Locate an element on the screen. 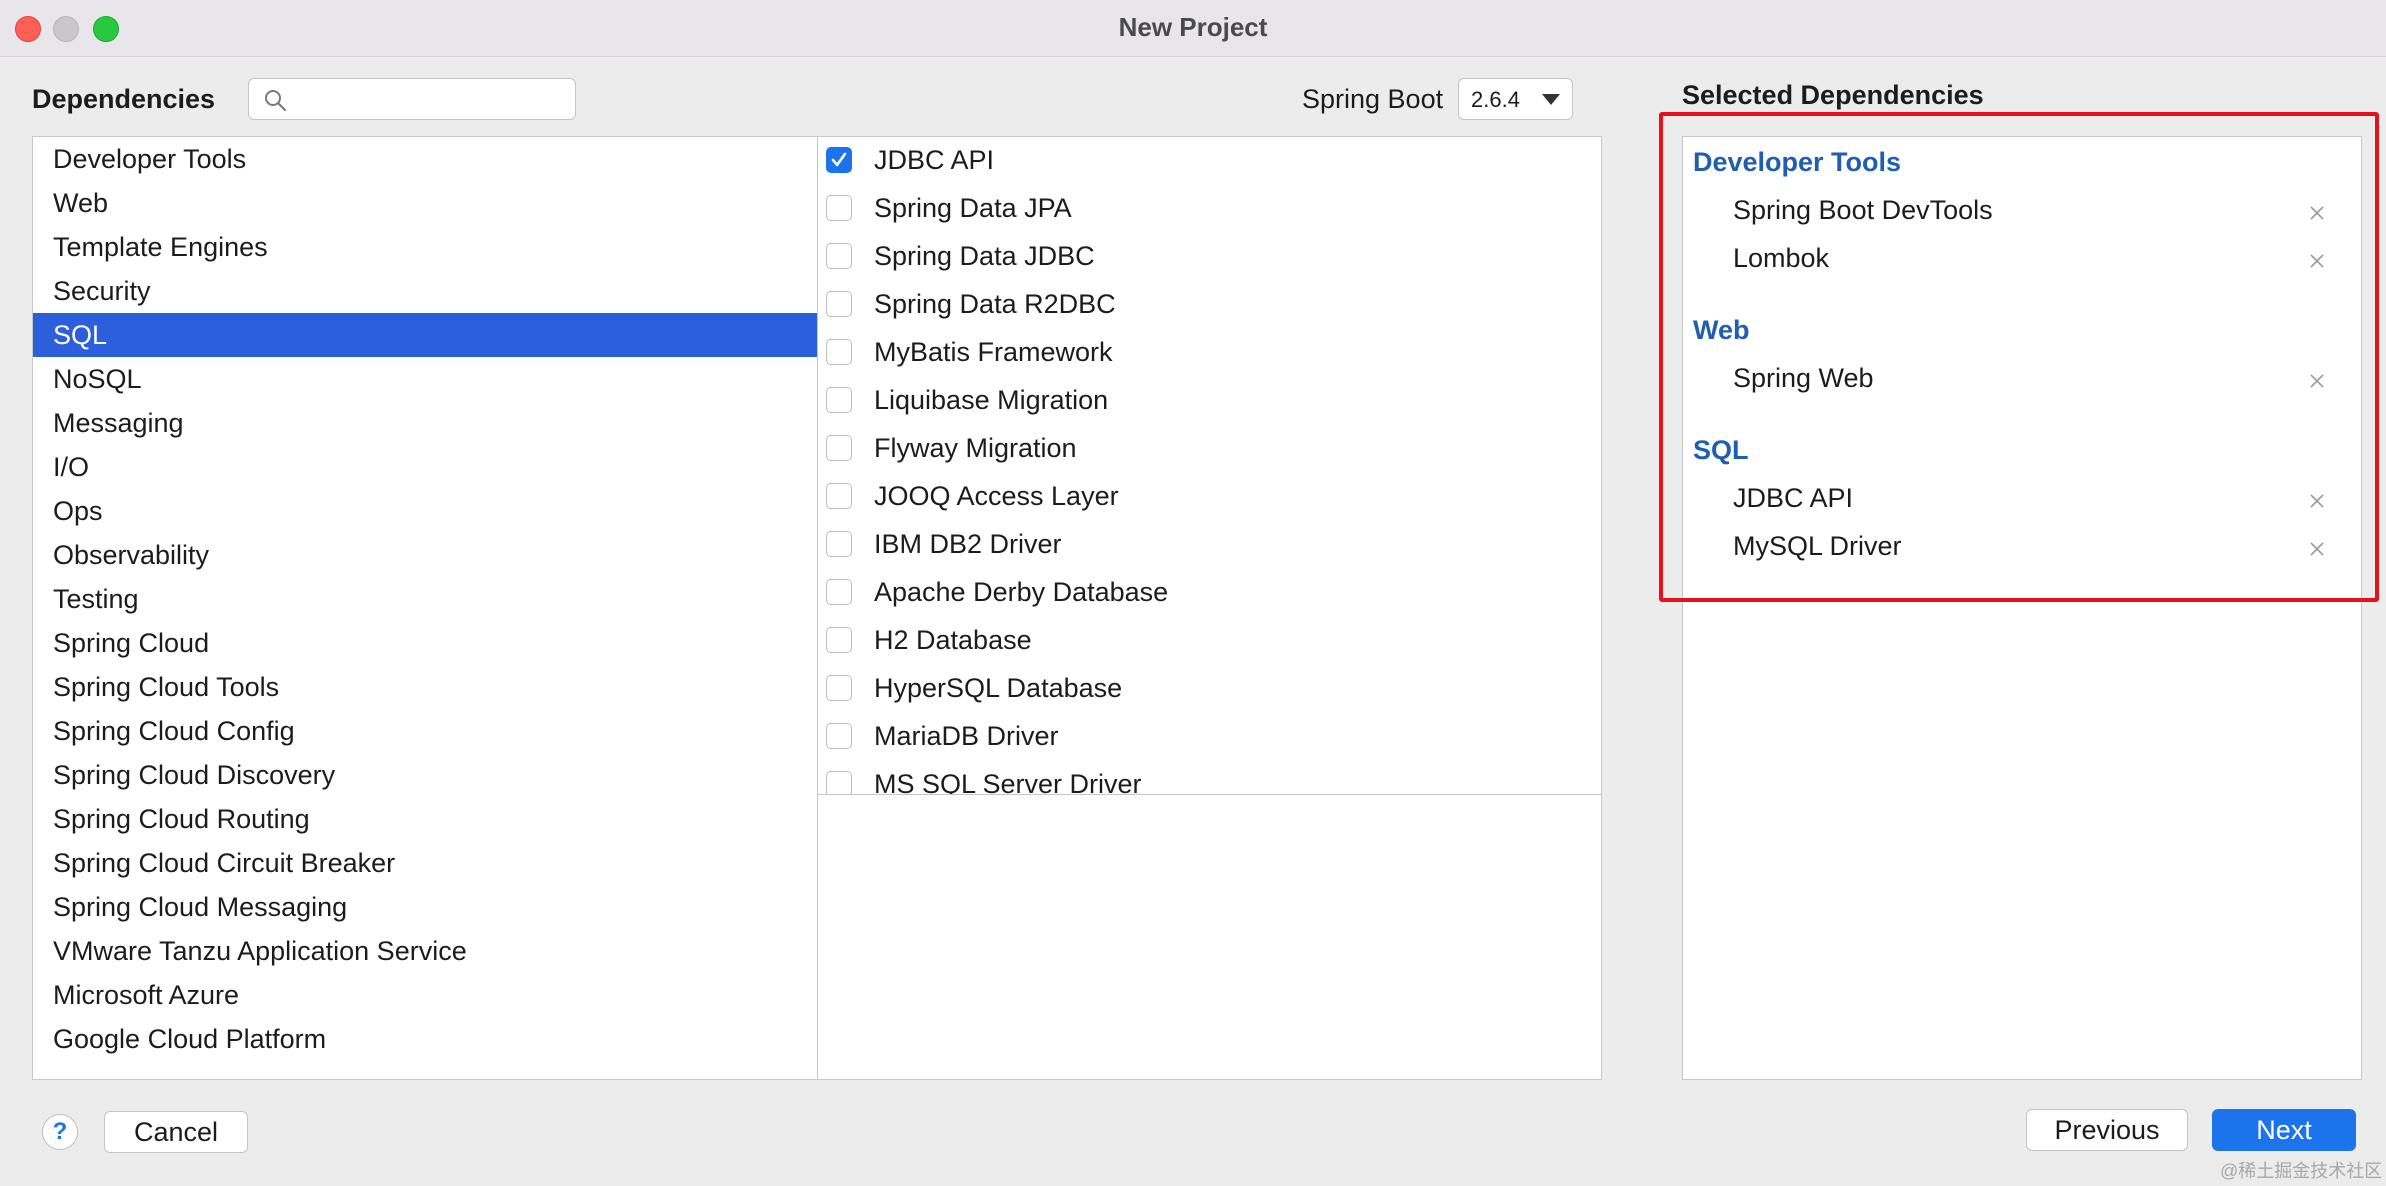 The image size is (2386, 1186). checkmark-icon is located at coordinates (839, 159).